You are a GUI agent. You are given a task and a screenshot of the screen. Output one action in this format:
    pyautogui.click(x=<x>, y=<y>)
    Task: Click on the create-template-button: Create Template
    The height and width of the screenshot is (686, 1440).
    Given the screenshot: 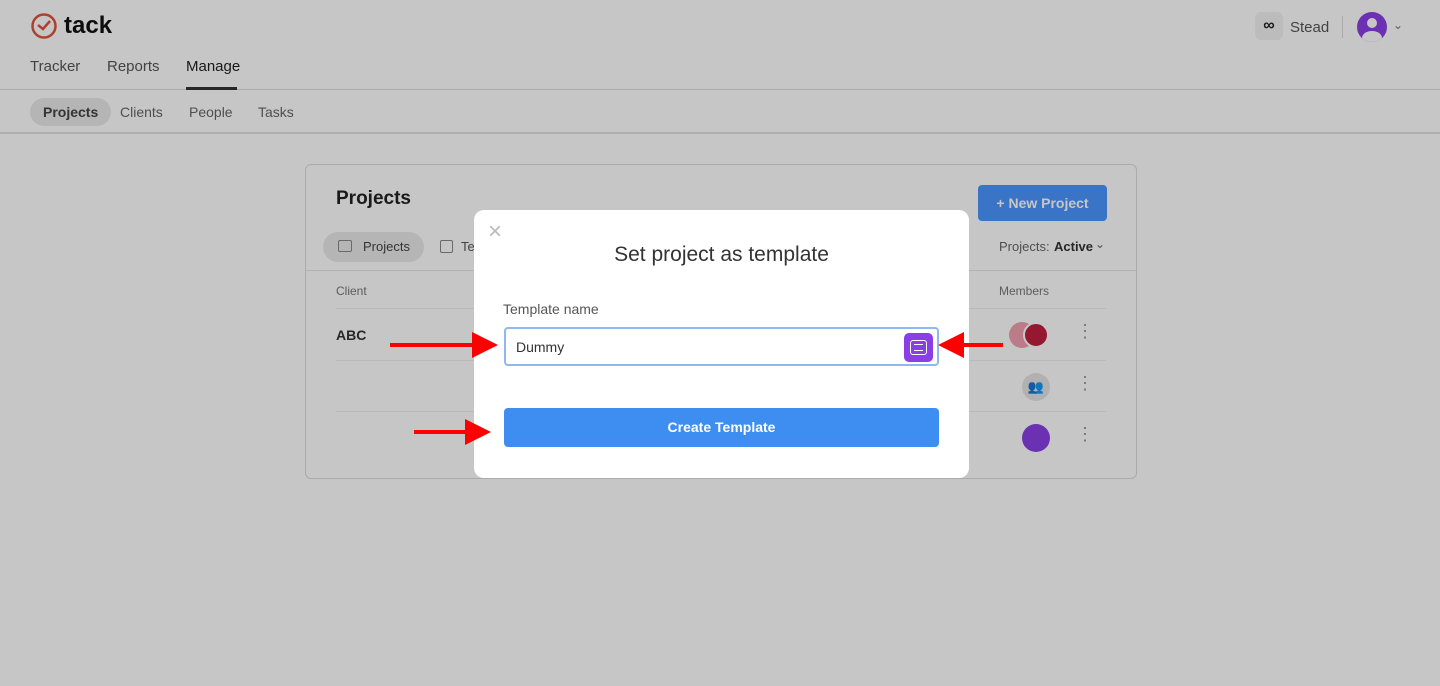 What is the action you would take?
    pyautogui.click(x=721, y=427)
    